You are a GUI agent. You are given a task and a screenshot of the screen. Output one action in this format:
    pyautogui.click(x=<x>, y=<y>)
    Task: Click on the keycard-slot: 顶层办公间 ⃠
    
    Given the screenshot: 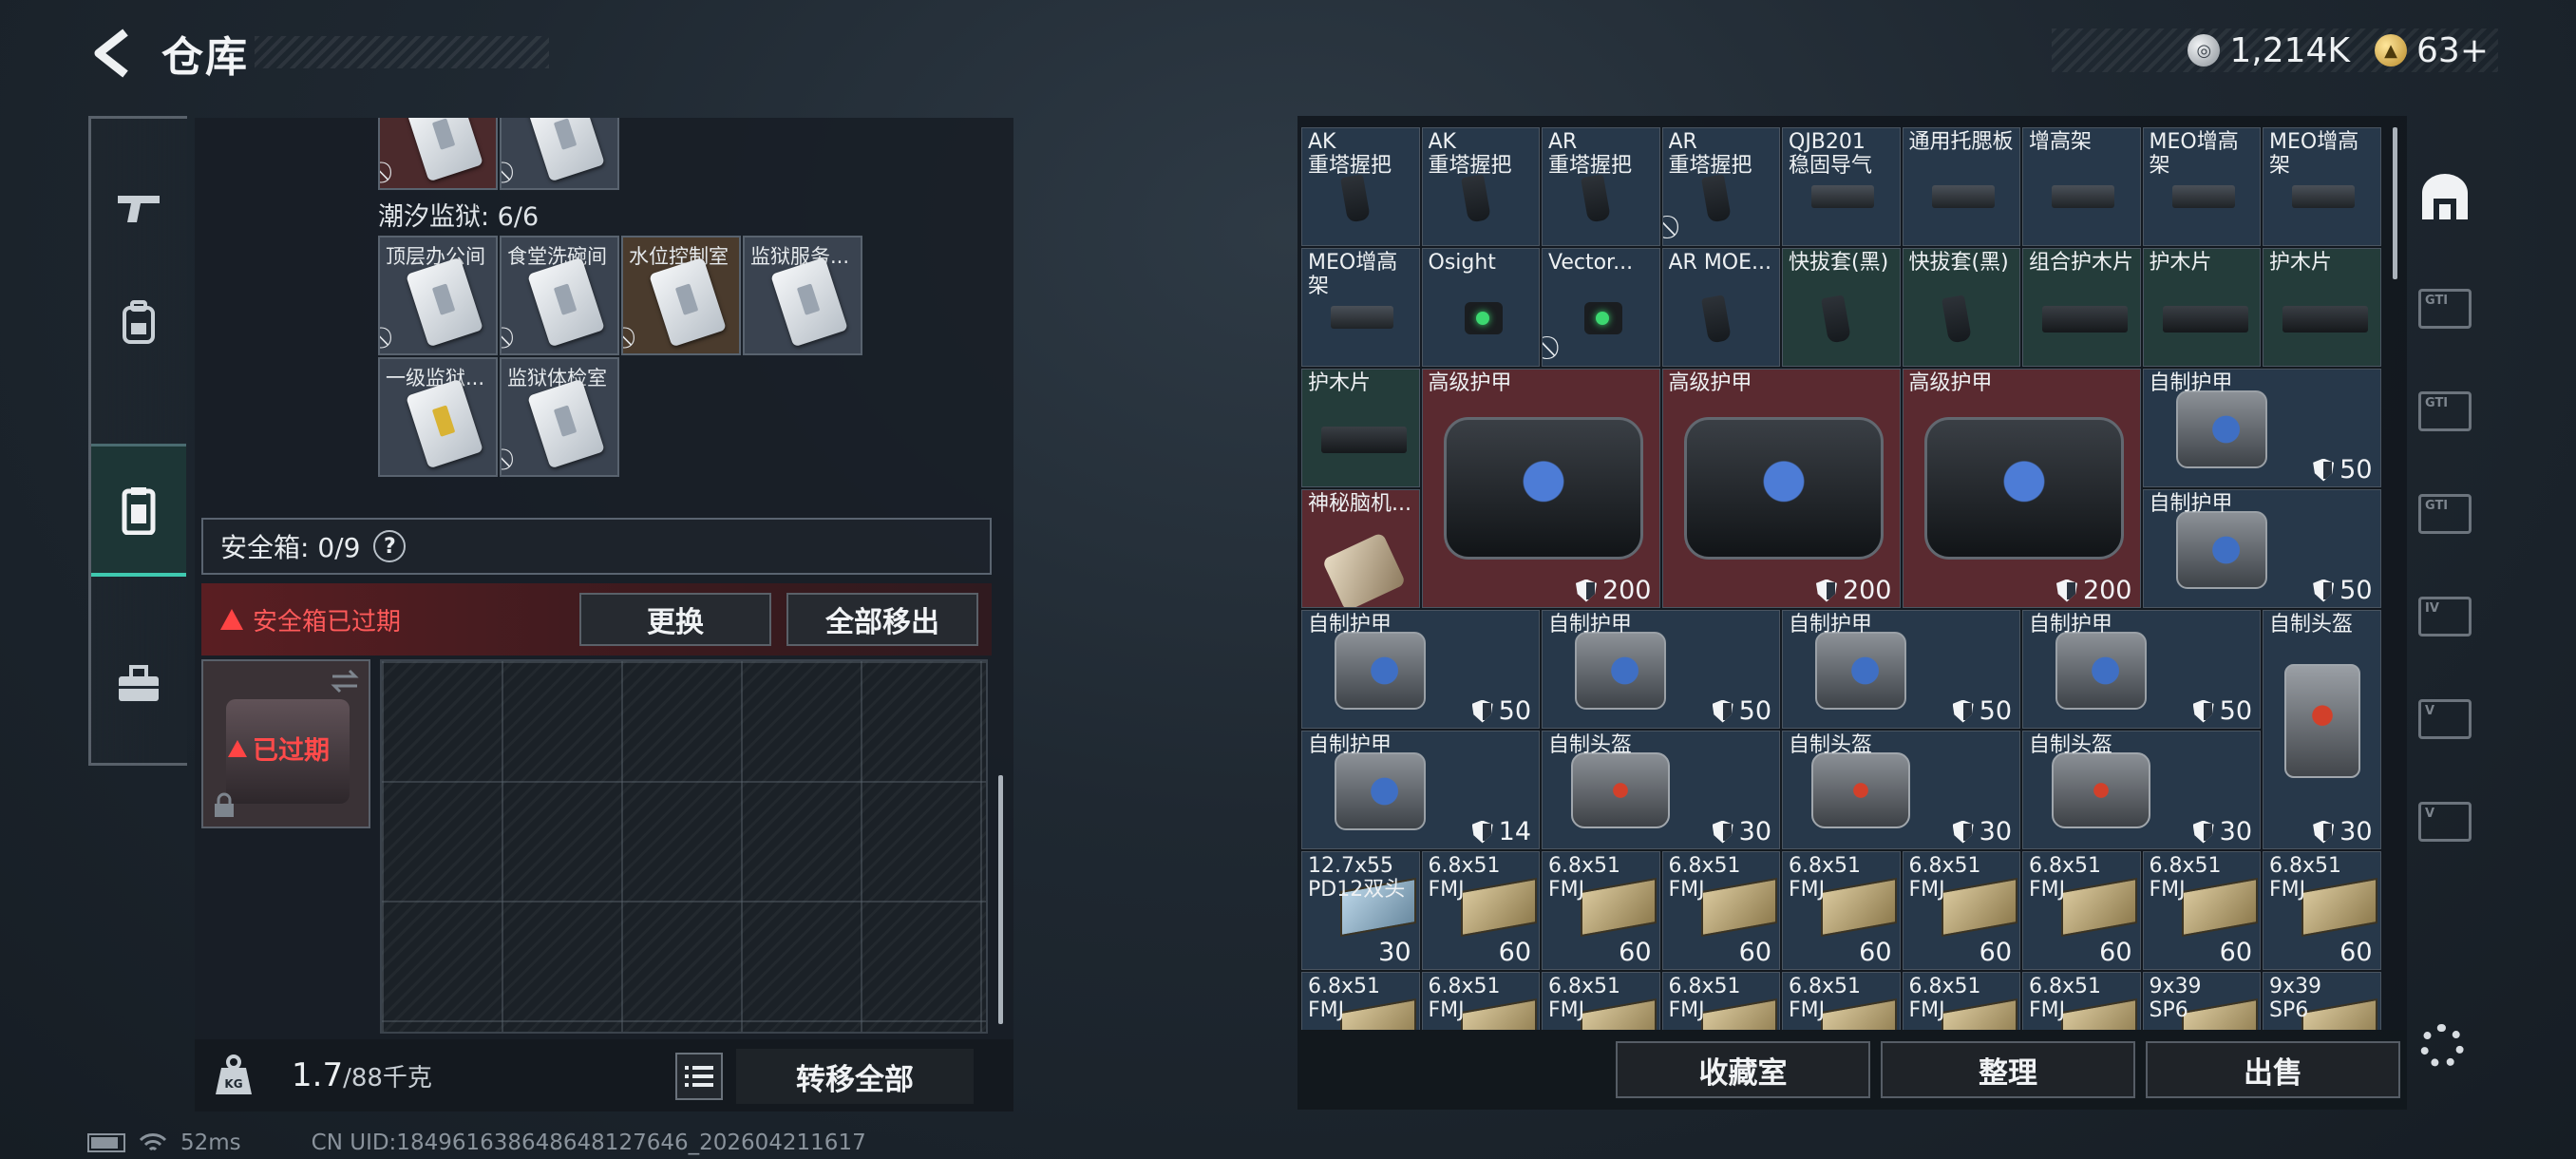 What is the action you would take?
    pyautogui.click(x=438, y=295)
    